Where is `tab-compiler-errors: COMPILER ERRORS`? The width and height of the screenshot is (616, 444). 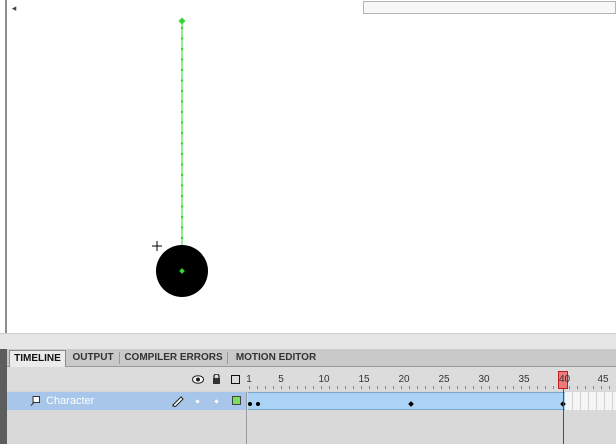 tab-compiler-errors: COMPILER ERRORS is located at coordinates (173, 358).